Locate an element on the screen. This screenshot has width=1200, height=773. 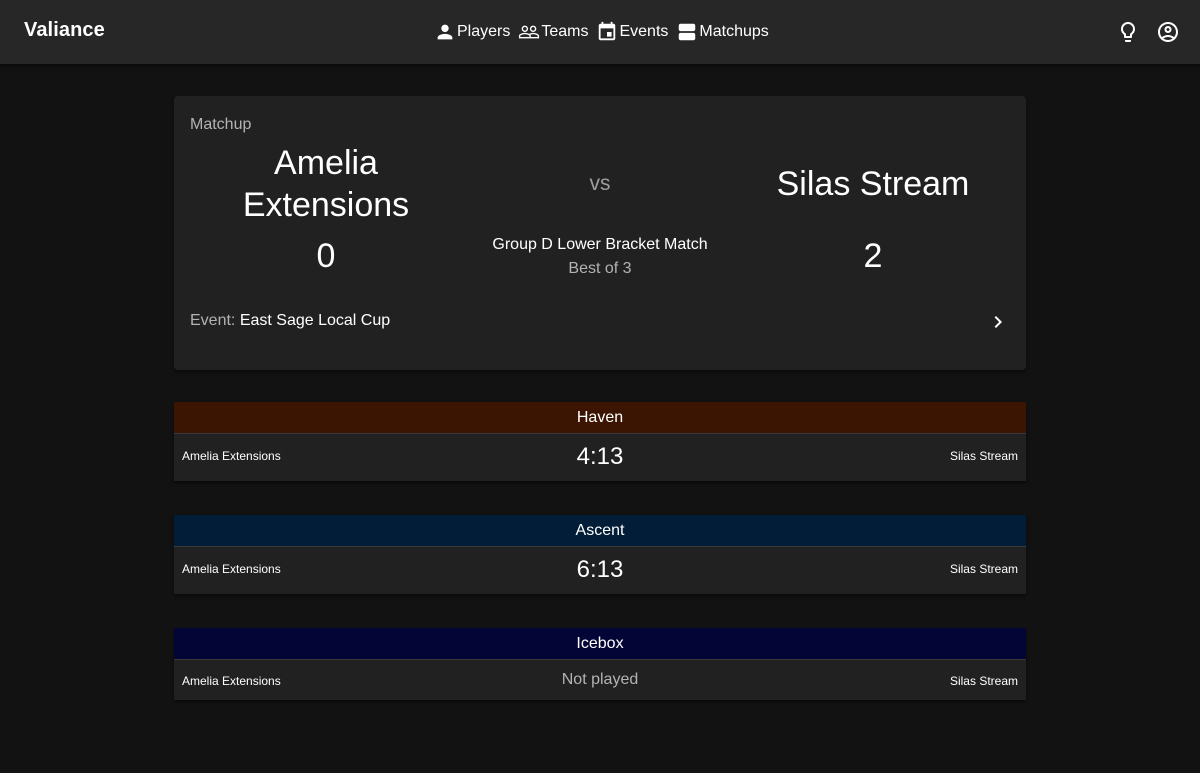
group-icon is located at coordinates (529, 32).